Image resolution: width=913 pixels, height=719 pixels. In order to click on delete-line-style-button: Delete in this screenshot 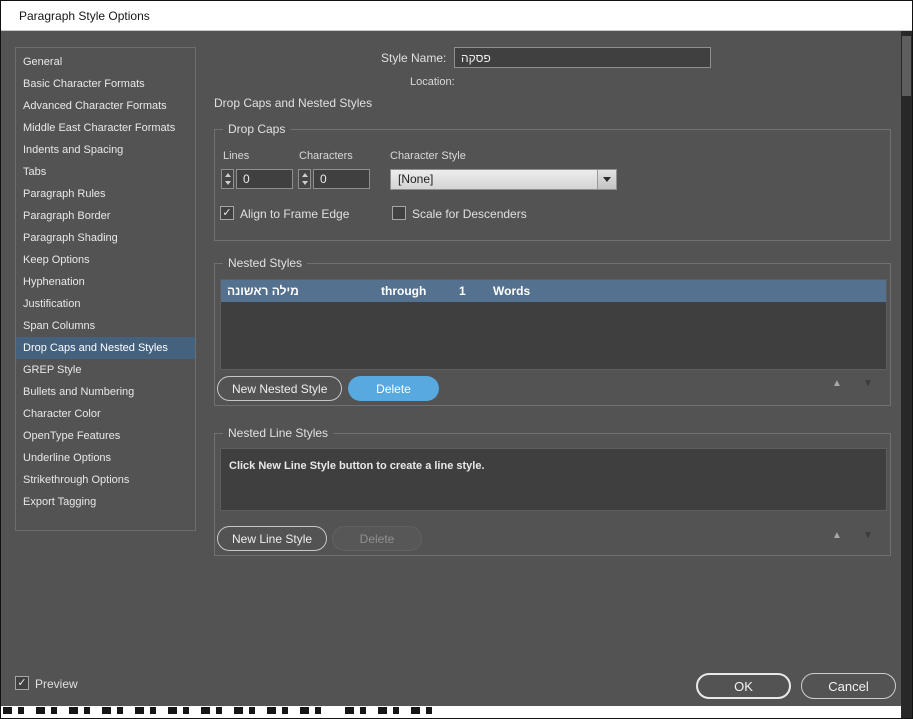, I will do `click(377, 538)`.